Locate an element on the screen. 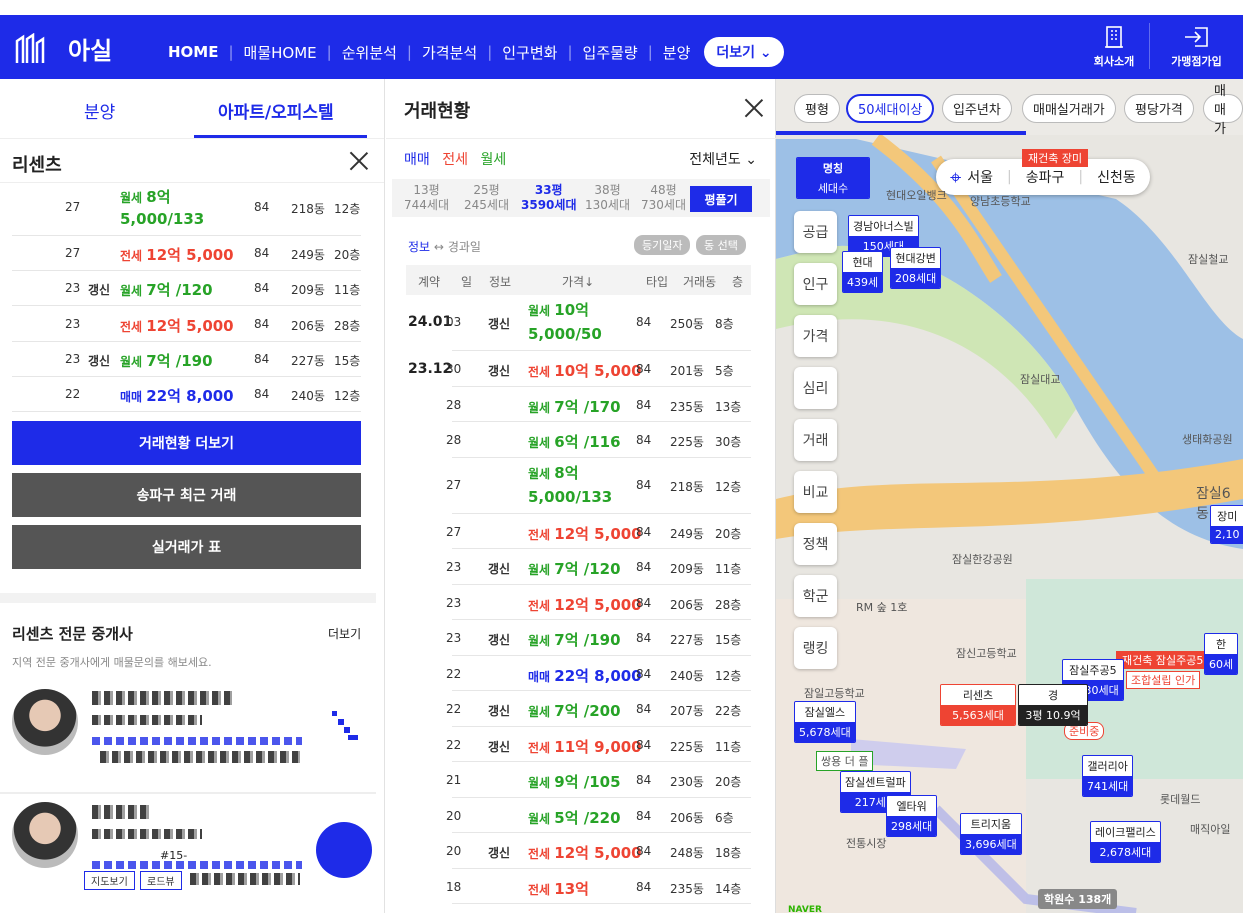  filter-move-in-year: 입주년차 is located at coordinates (977, 108).